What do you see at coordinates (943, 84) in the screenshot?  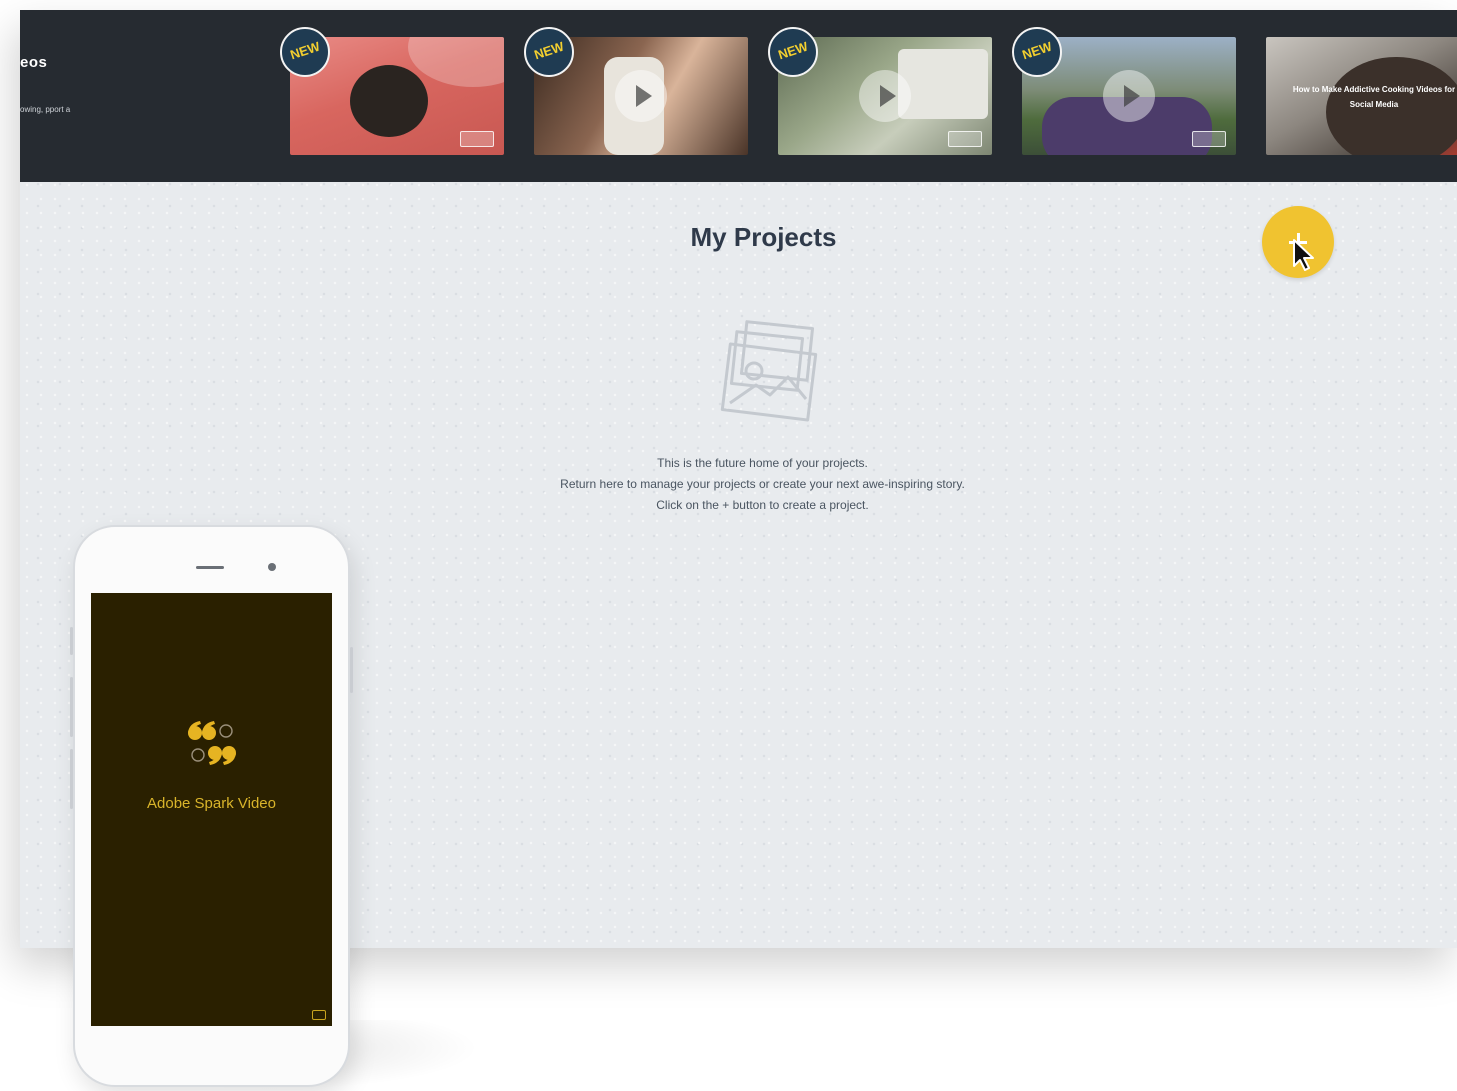 I see `thumbnail-dish` at bounding box center [943, 84].